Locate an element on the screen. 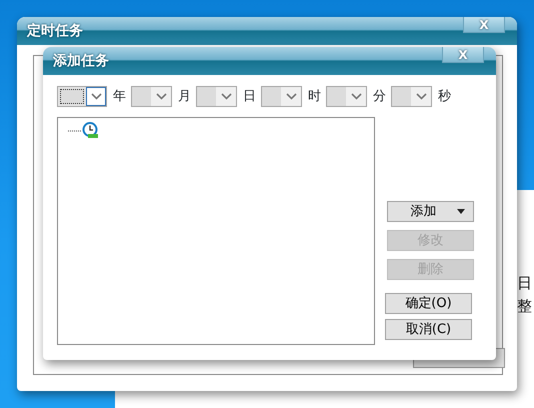 The width and height of the screenshot is (534, 408). window-title: 定时任务 is located at coordinates (55, 31).